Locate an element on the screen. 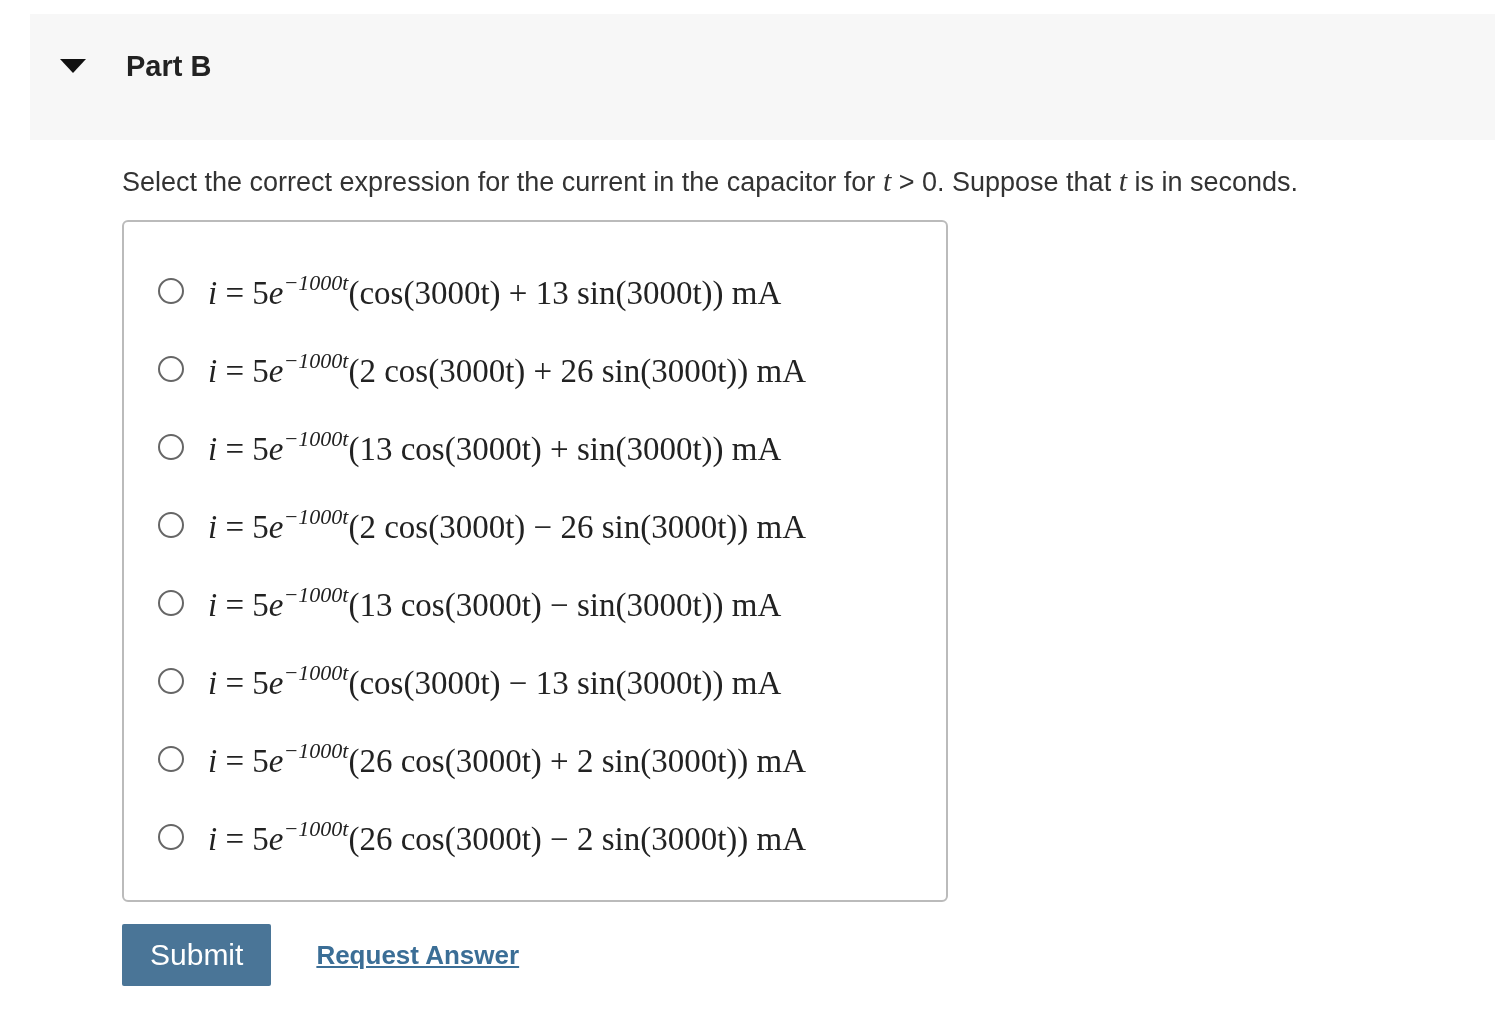 This screenshot has width=1495, height=1018. option-expression: i = 5e$^{−1000t}$(26 cos(3000t) − 2 sin(3000t)) mA is located at coordinates (507, 837).